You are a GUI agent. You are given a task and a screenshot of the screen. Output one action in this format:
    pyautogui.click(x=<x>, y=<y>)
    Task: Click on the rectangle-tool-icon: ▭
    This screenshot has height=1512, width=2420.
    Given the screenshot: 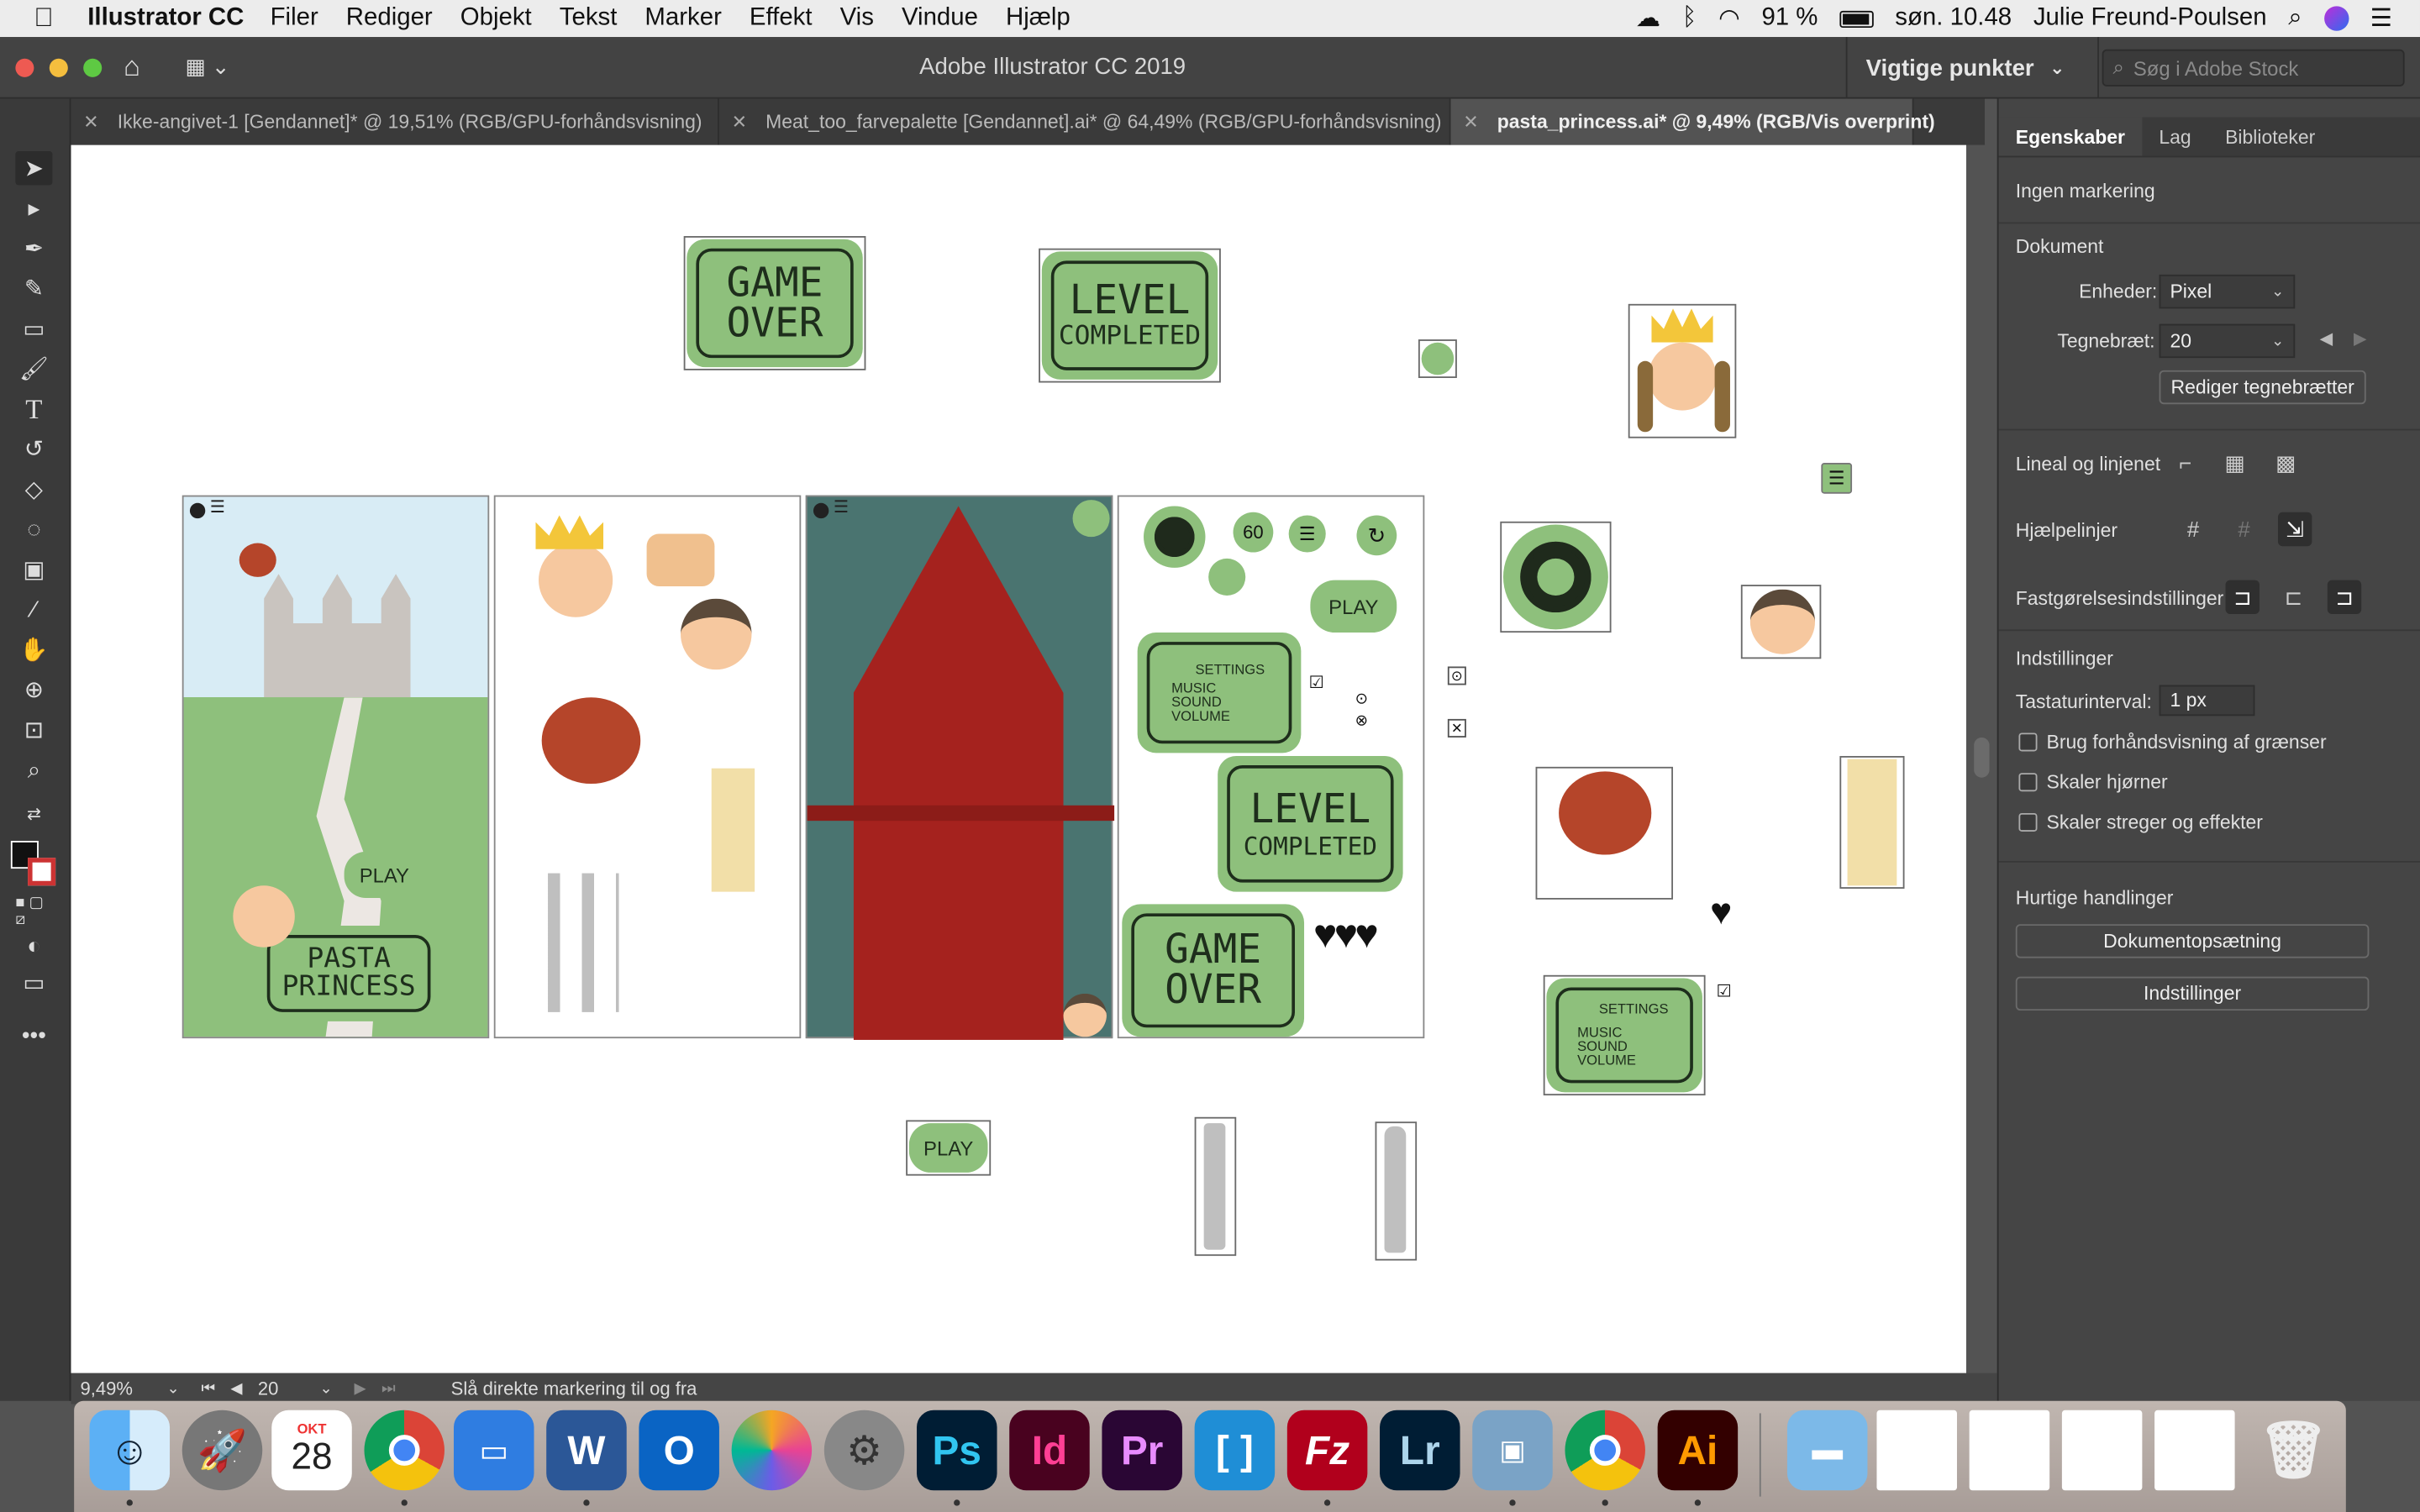 What is the action you would take?
    pyautogui.click(x=34, y=328)
    